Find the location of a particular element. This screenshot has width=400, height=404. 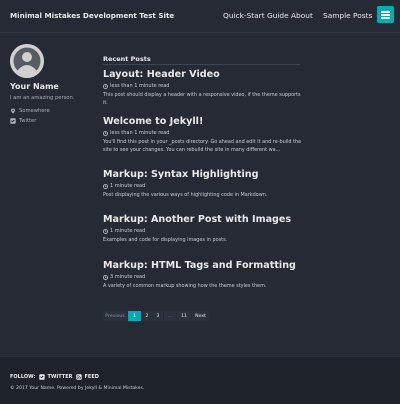

author-twitter-link: Twitter is located at coordinates (23, 121).